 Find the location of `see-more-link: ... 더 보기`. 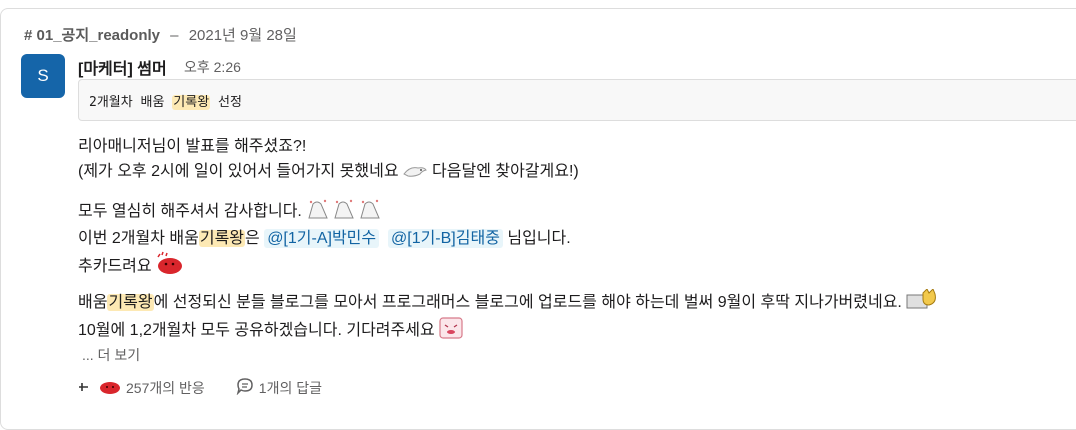

see-more-link: ... 더 보기 is located at coordinates (111, 355).